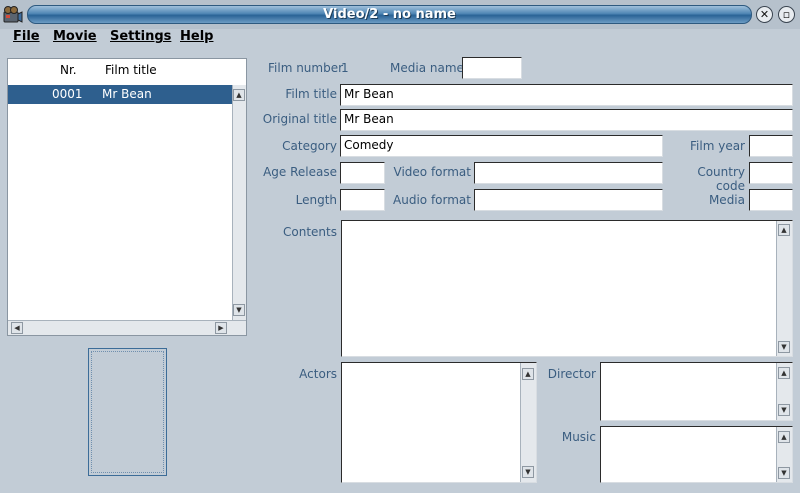 The height and width of the screenshot is (493, 800). I want to click on list-horizontal-scrollbar, so click(127, 327).